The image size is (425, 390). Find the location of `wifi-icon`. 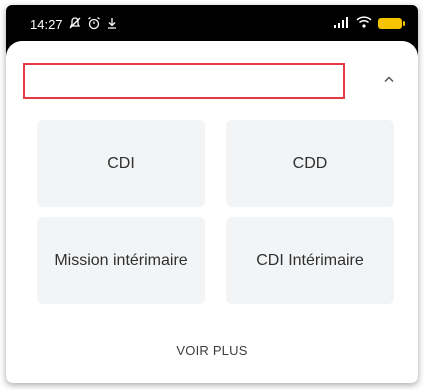

wifi-icon is located at coordinates (364, 23).